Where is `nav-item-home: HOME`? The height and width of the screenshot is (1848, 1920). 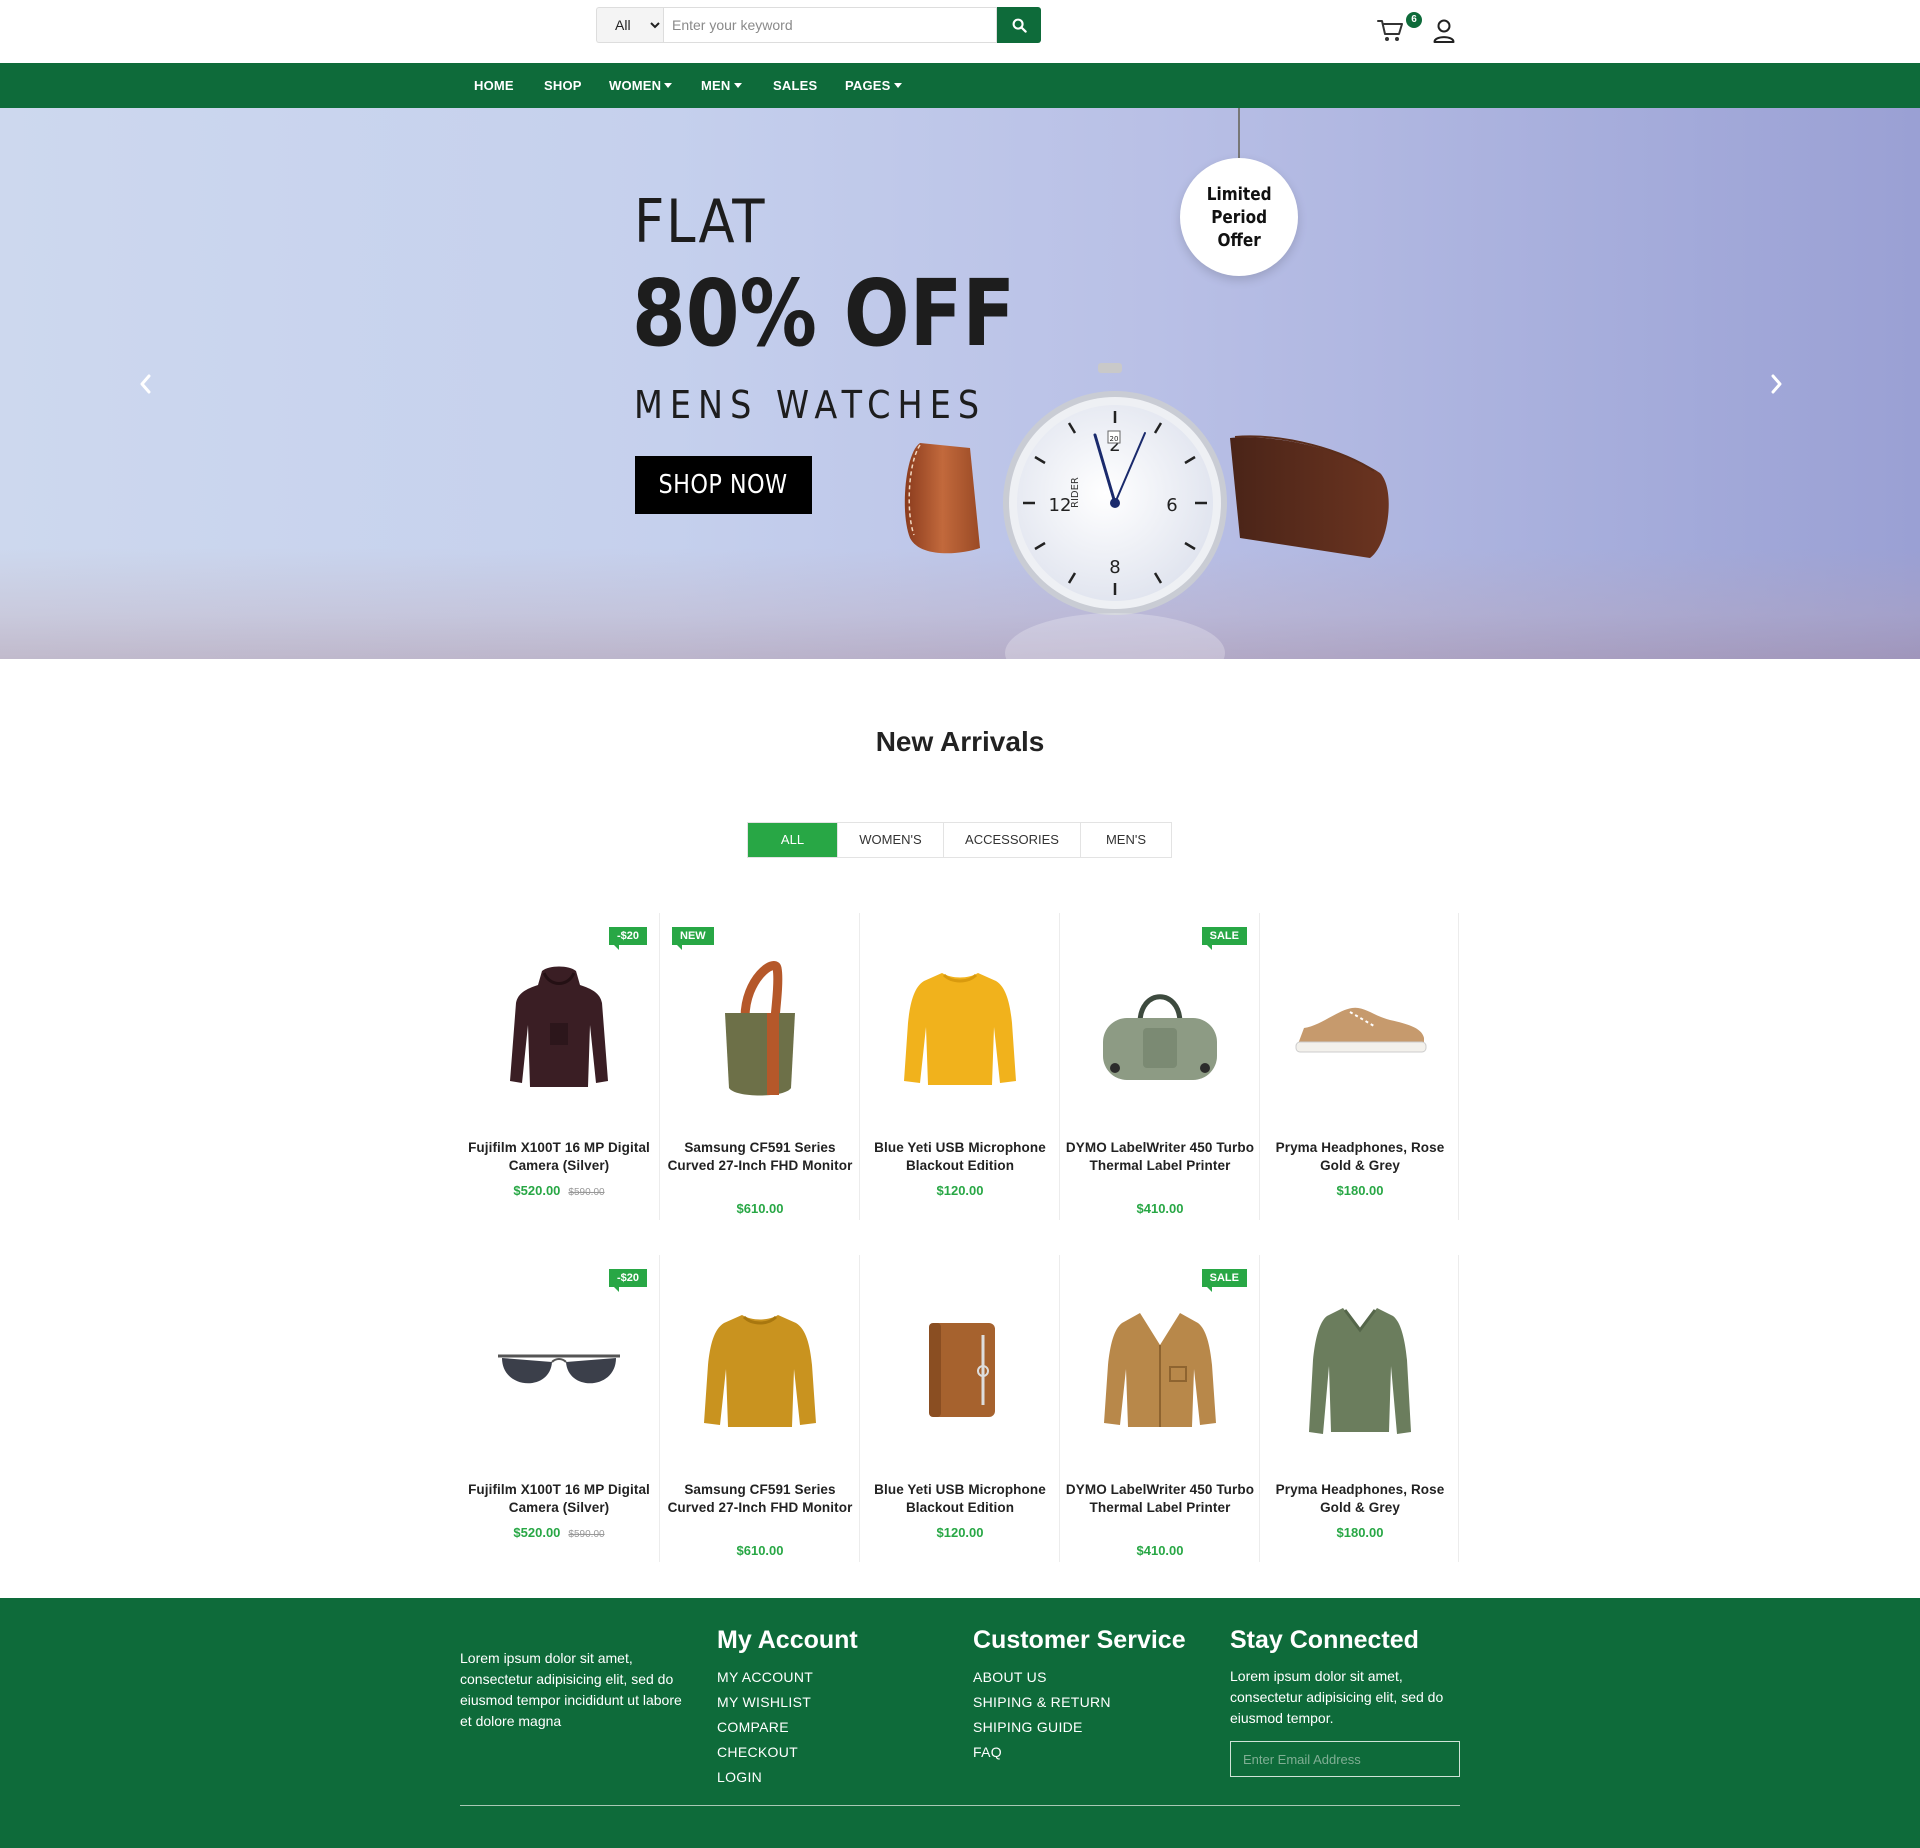
nav-item-home: HOME is located at coordinates (494, 85).